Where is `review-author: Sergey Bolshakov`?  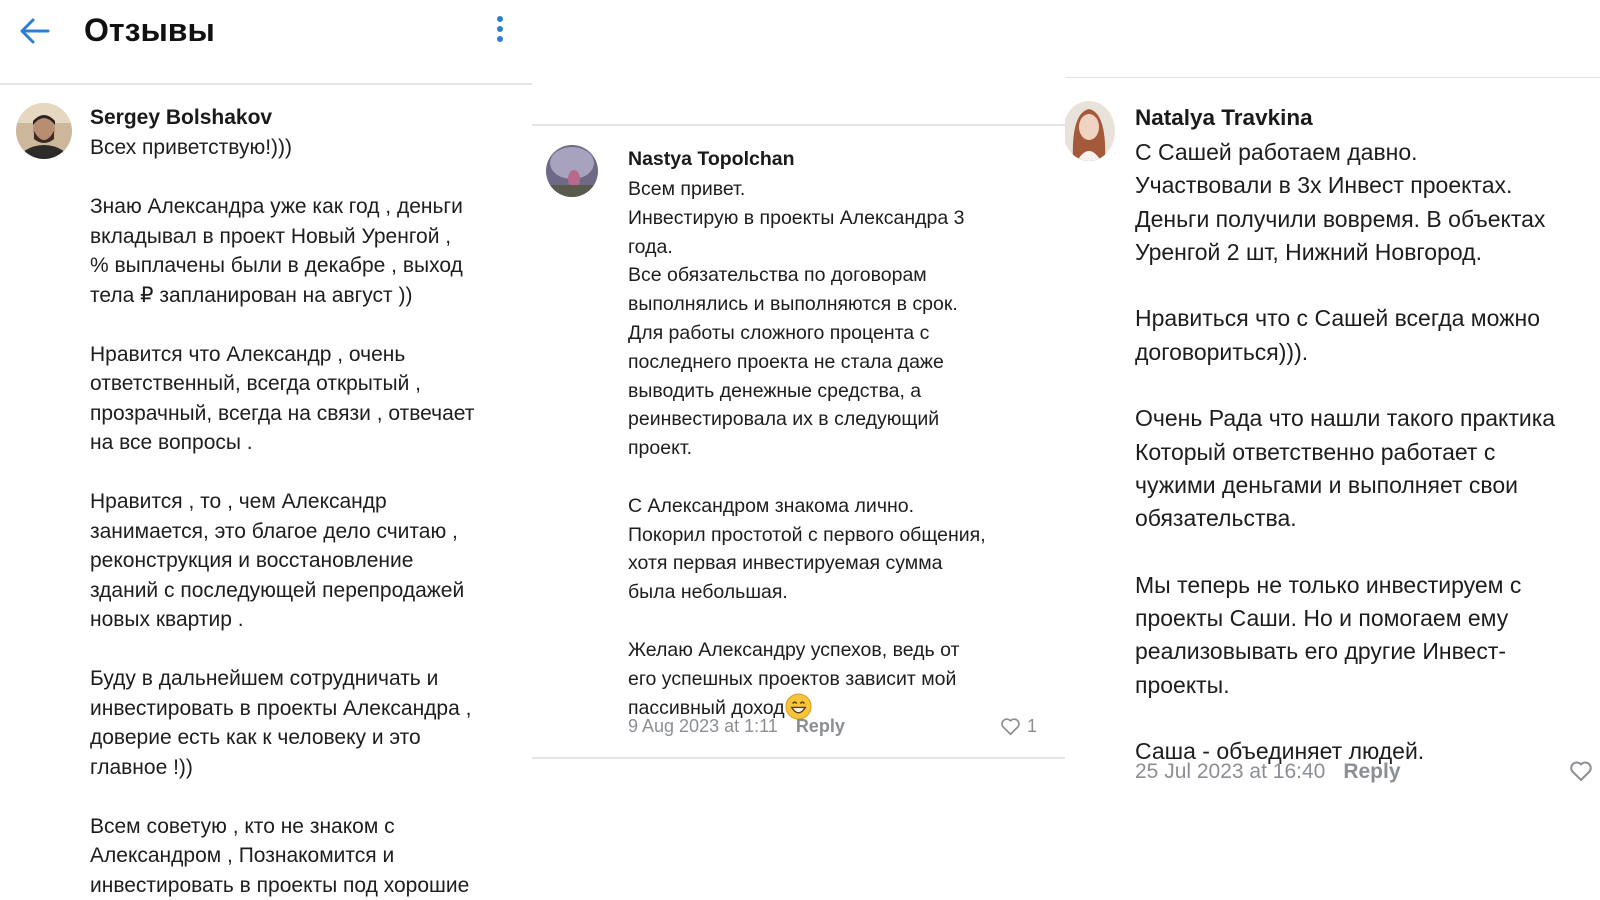
review-author: Sergey Bolshakov is located at coordinates (181, 118).